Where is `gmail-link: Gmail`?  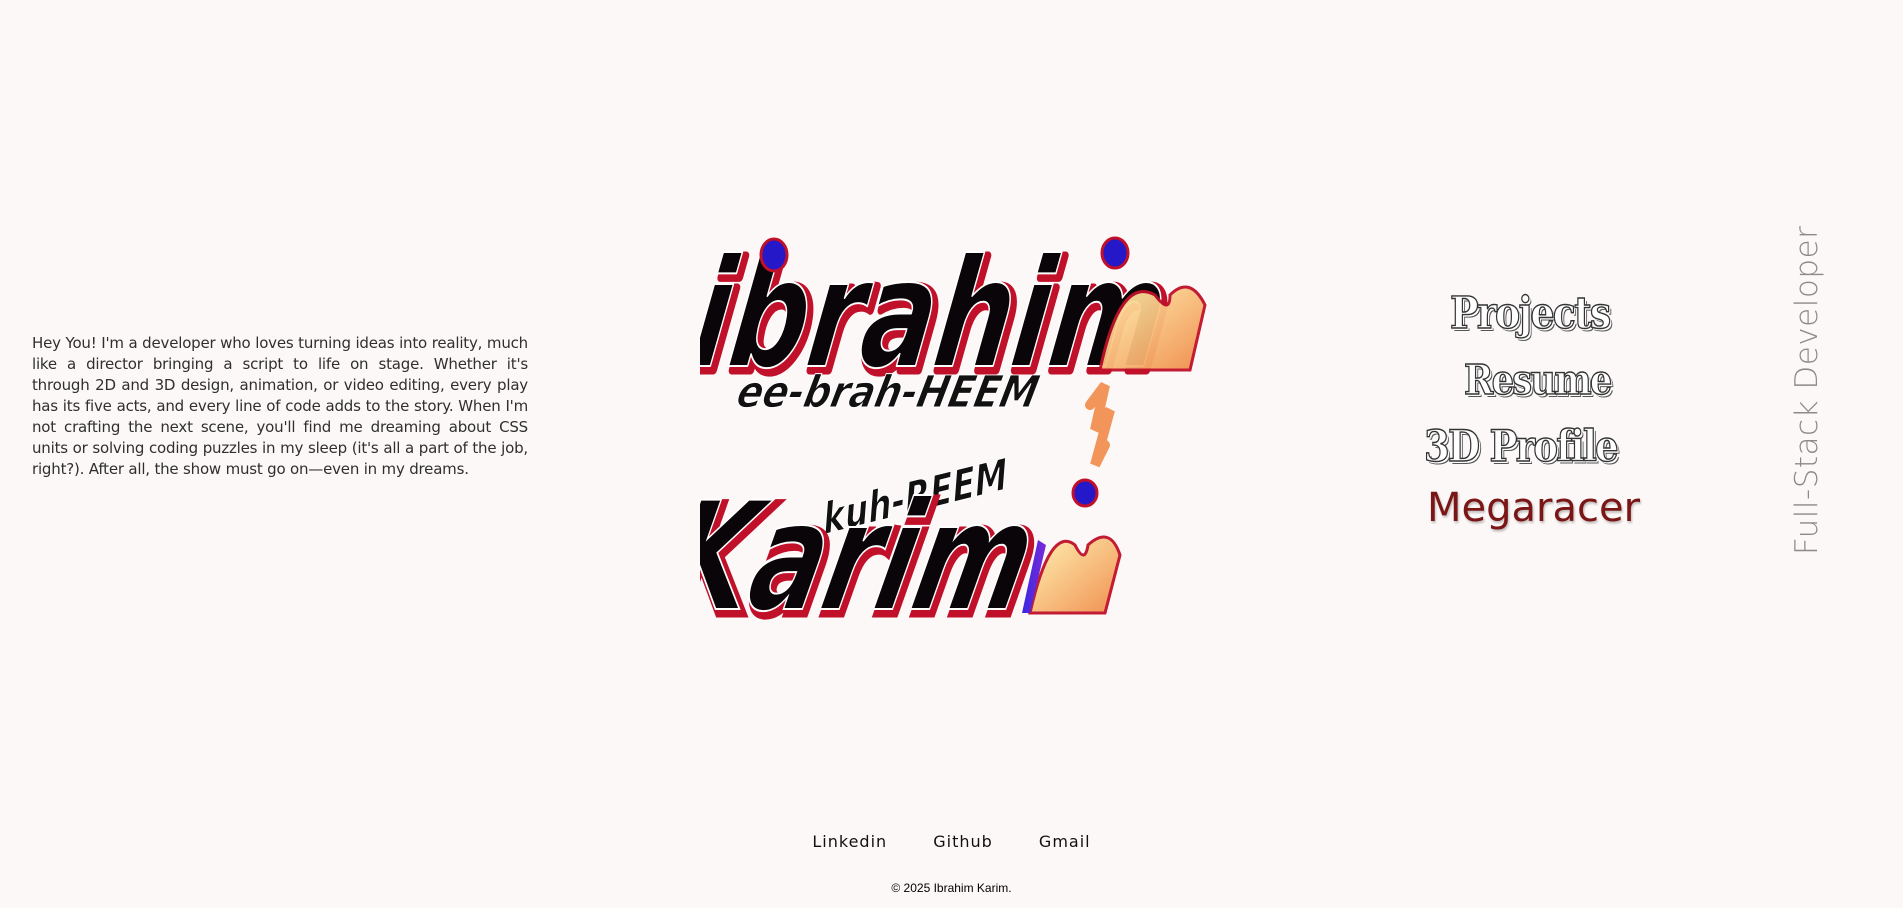 gmail-link: Gmail is located at coordinates (1065, 841).